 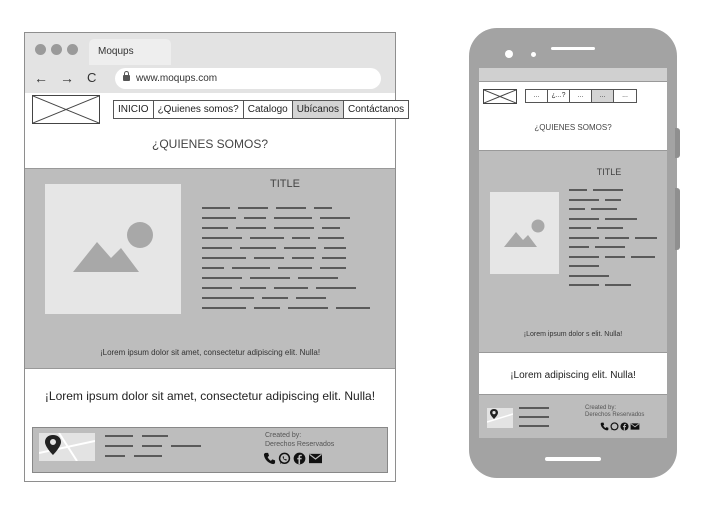 What do you see at coordinates (248, 78) in the screenshot?
I see `address-bar: www.moqups.com` at bounding box center [248, 78].